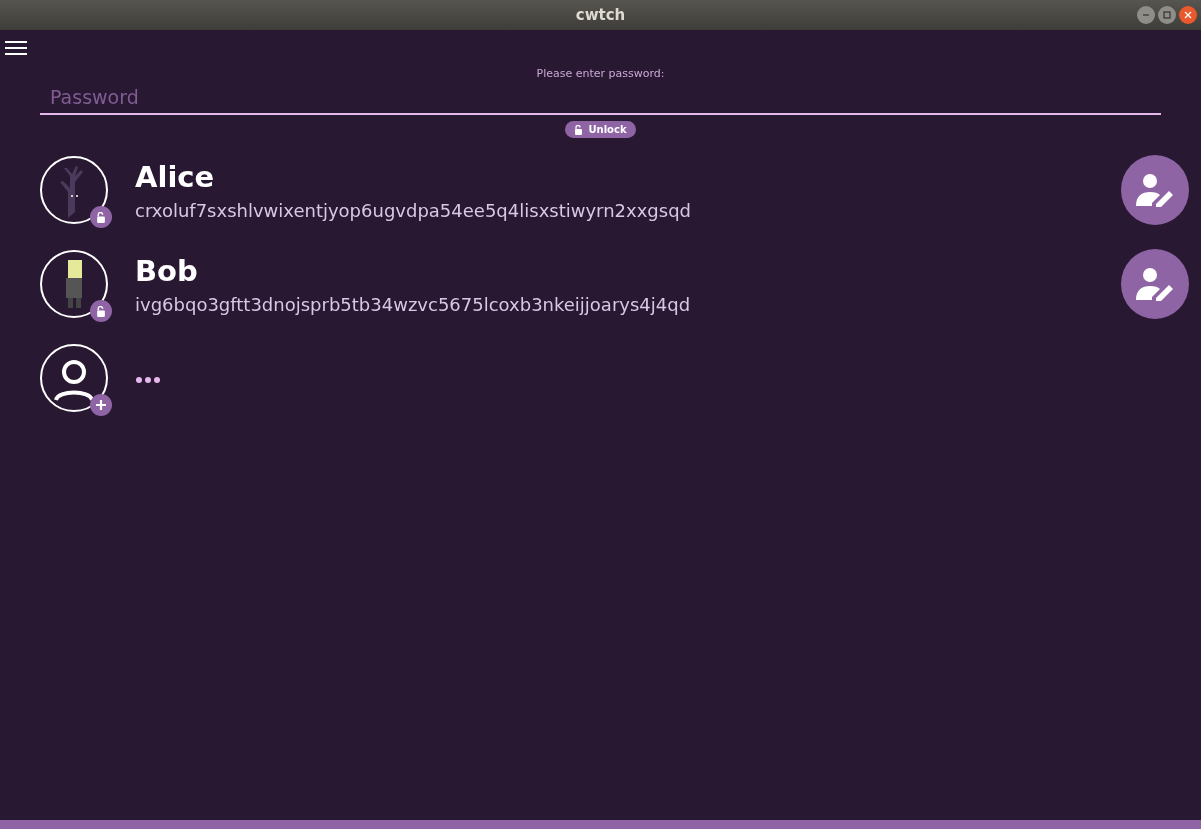  Describe the element at coordinates (16, 48) in the screenshot. I see `menu-icon` at that location.